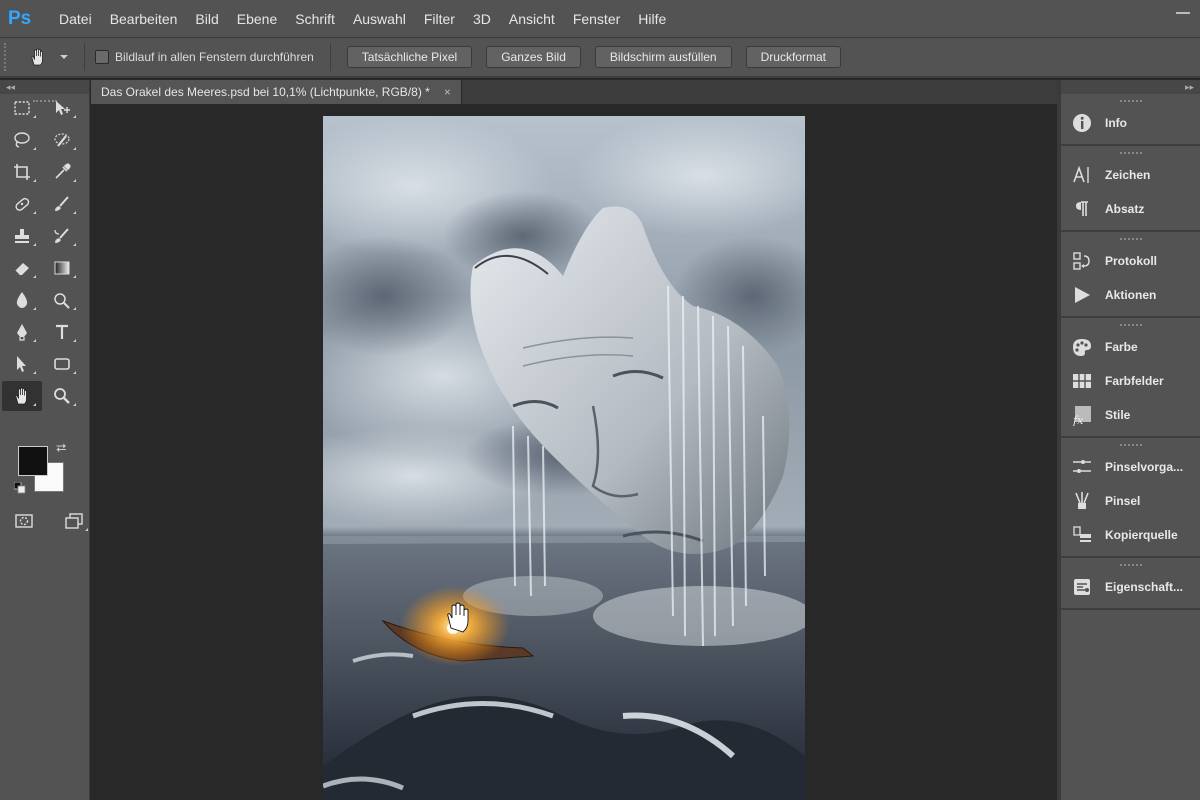  What do you see at coordinates (62, 332) in the screenshot?
I see `type-icon` at bounding box center [62, 332].